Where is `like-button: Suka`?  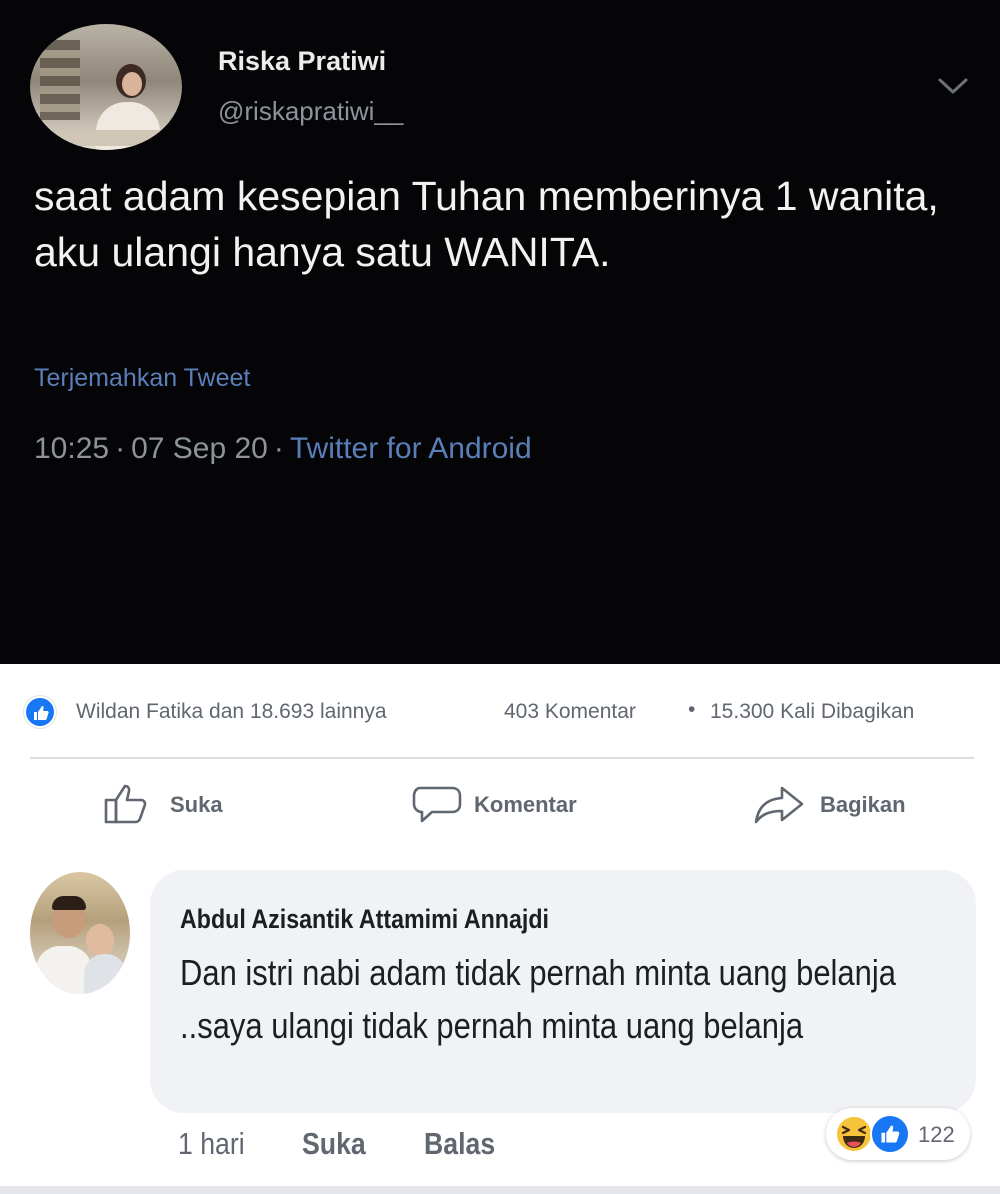
like-button: Suka is located at coordinates (172, 804).